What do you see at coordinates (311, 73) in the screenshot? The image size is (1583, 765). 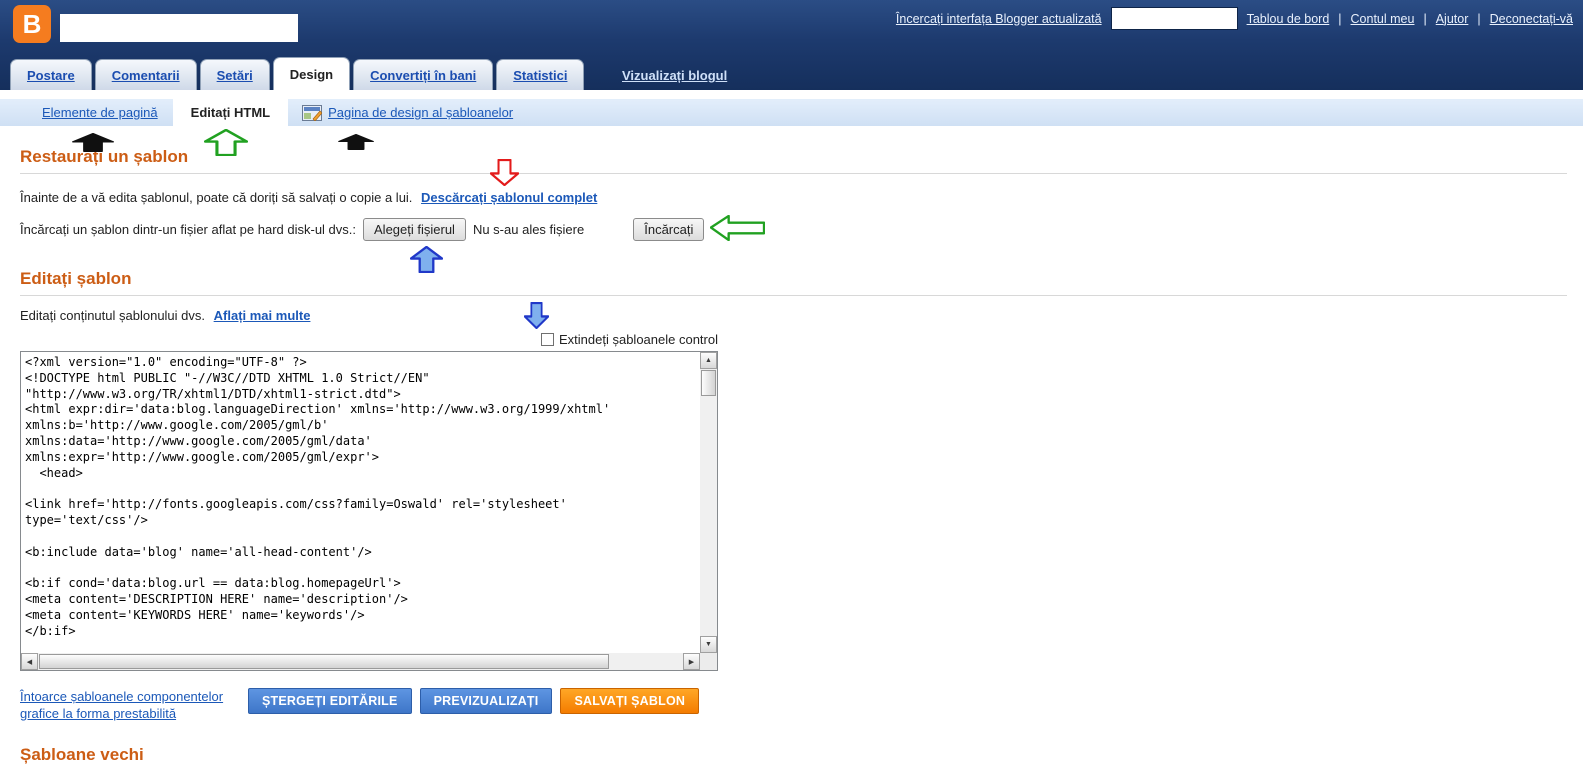 I see `tab-design: Design` at bounding box center [311, 73].